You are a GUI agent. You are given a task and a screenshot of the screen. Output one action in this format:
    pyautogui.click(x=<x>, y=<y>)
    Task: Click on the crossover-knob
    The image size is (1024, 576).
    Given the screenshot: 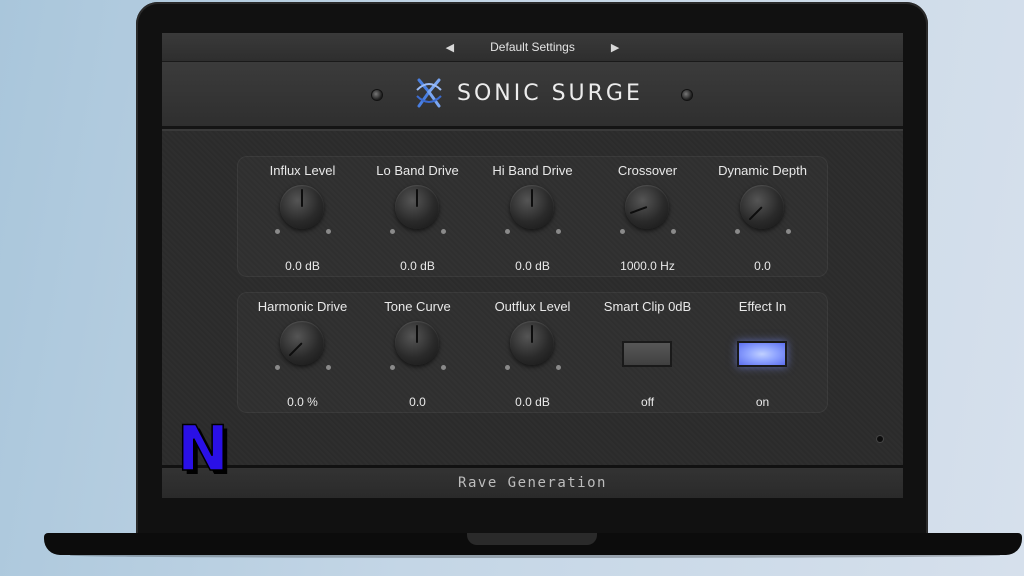 What is the action you would take?
    pyautogui.click(x=647, y=207)
    